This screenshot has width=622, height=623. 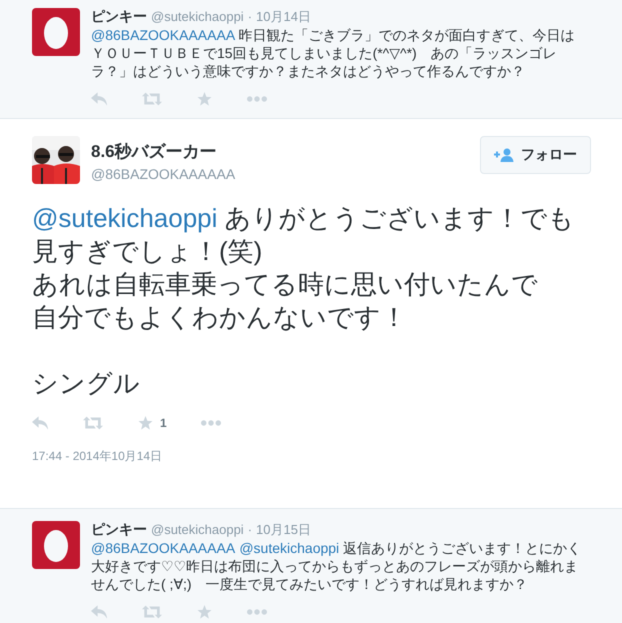 I want to click on add-person-icon, so click(x=504, y=155).